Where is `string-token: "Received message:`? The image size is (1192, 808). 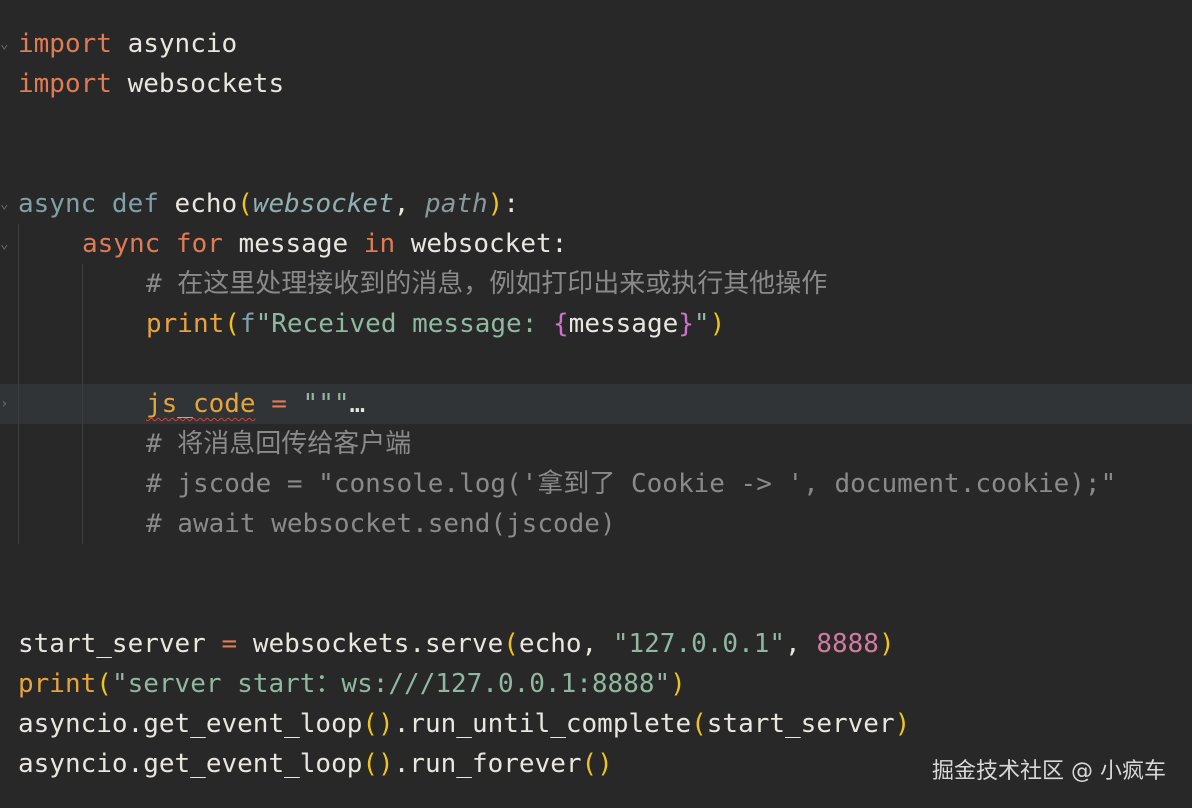
string-token: "Received message: is located at coordinates (404, 324).